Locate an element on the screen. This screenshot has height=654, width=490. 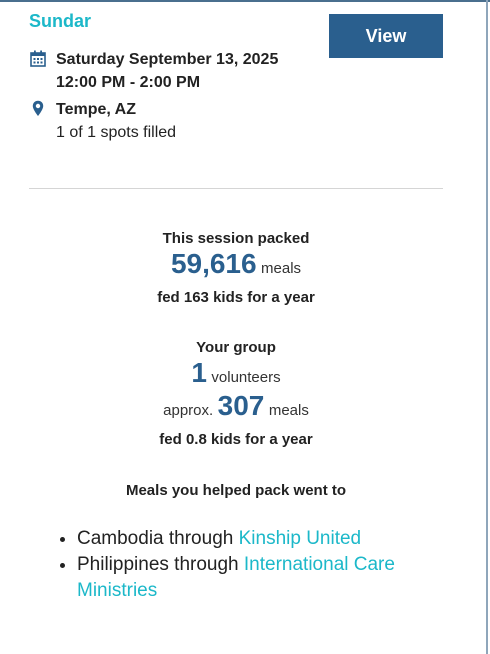
session-meals-unit: meals is located at coordinates (281, 268).